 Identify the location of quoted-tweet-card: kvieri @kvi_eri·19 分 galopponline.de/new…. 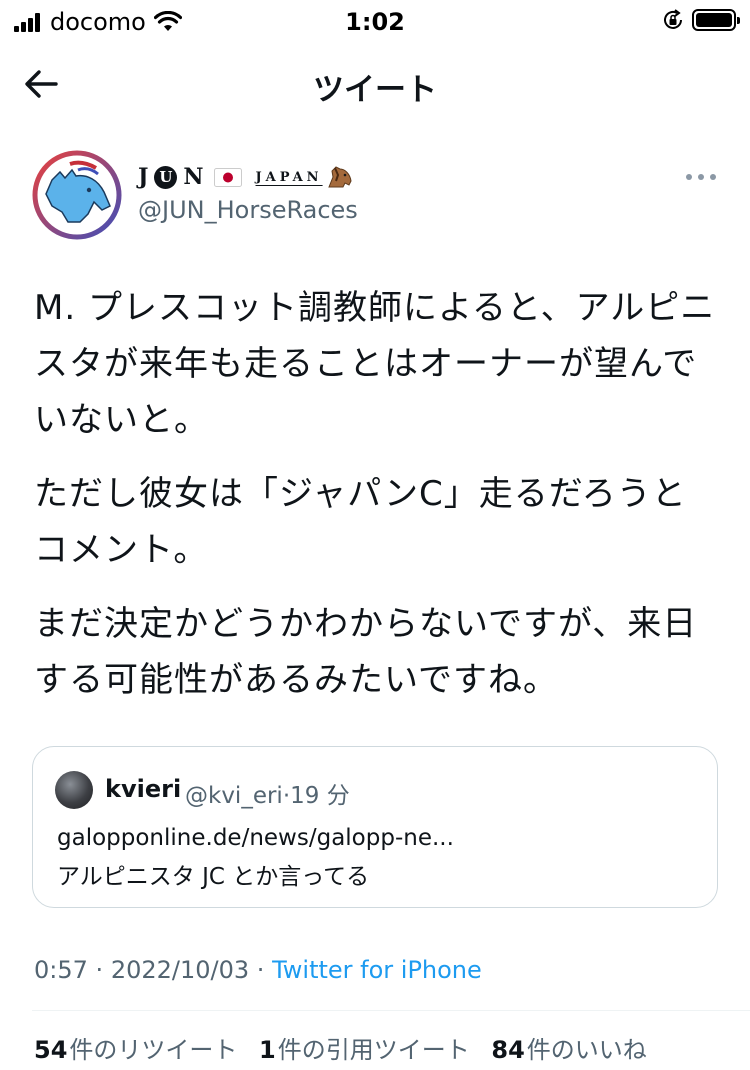
(375, 827).